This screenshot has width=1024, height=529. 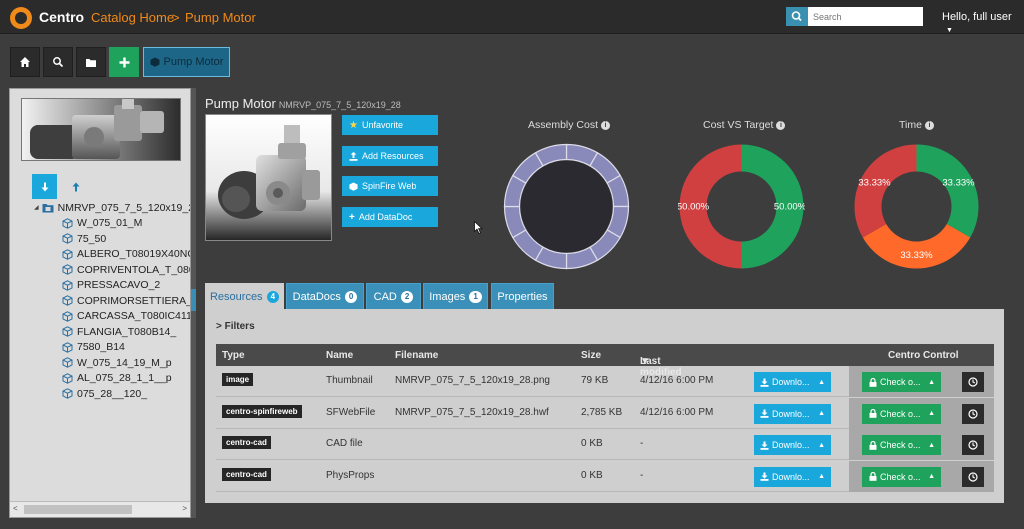 What do you see at coordinates (268, 177) in the screenshot?
I see `product-image` at bounding box center [268, 177].